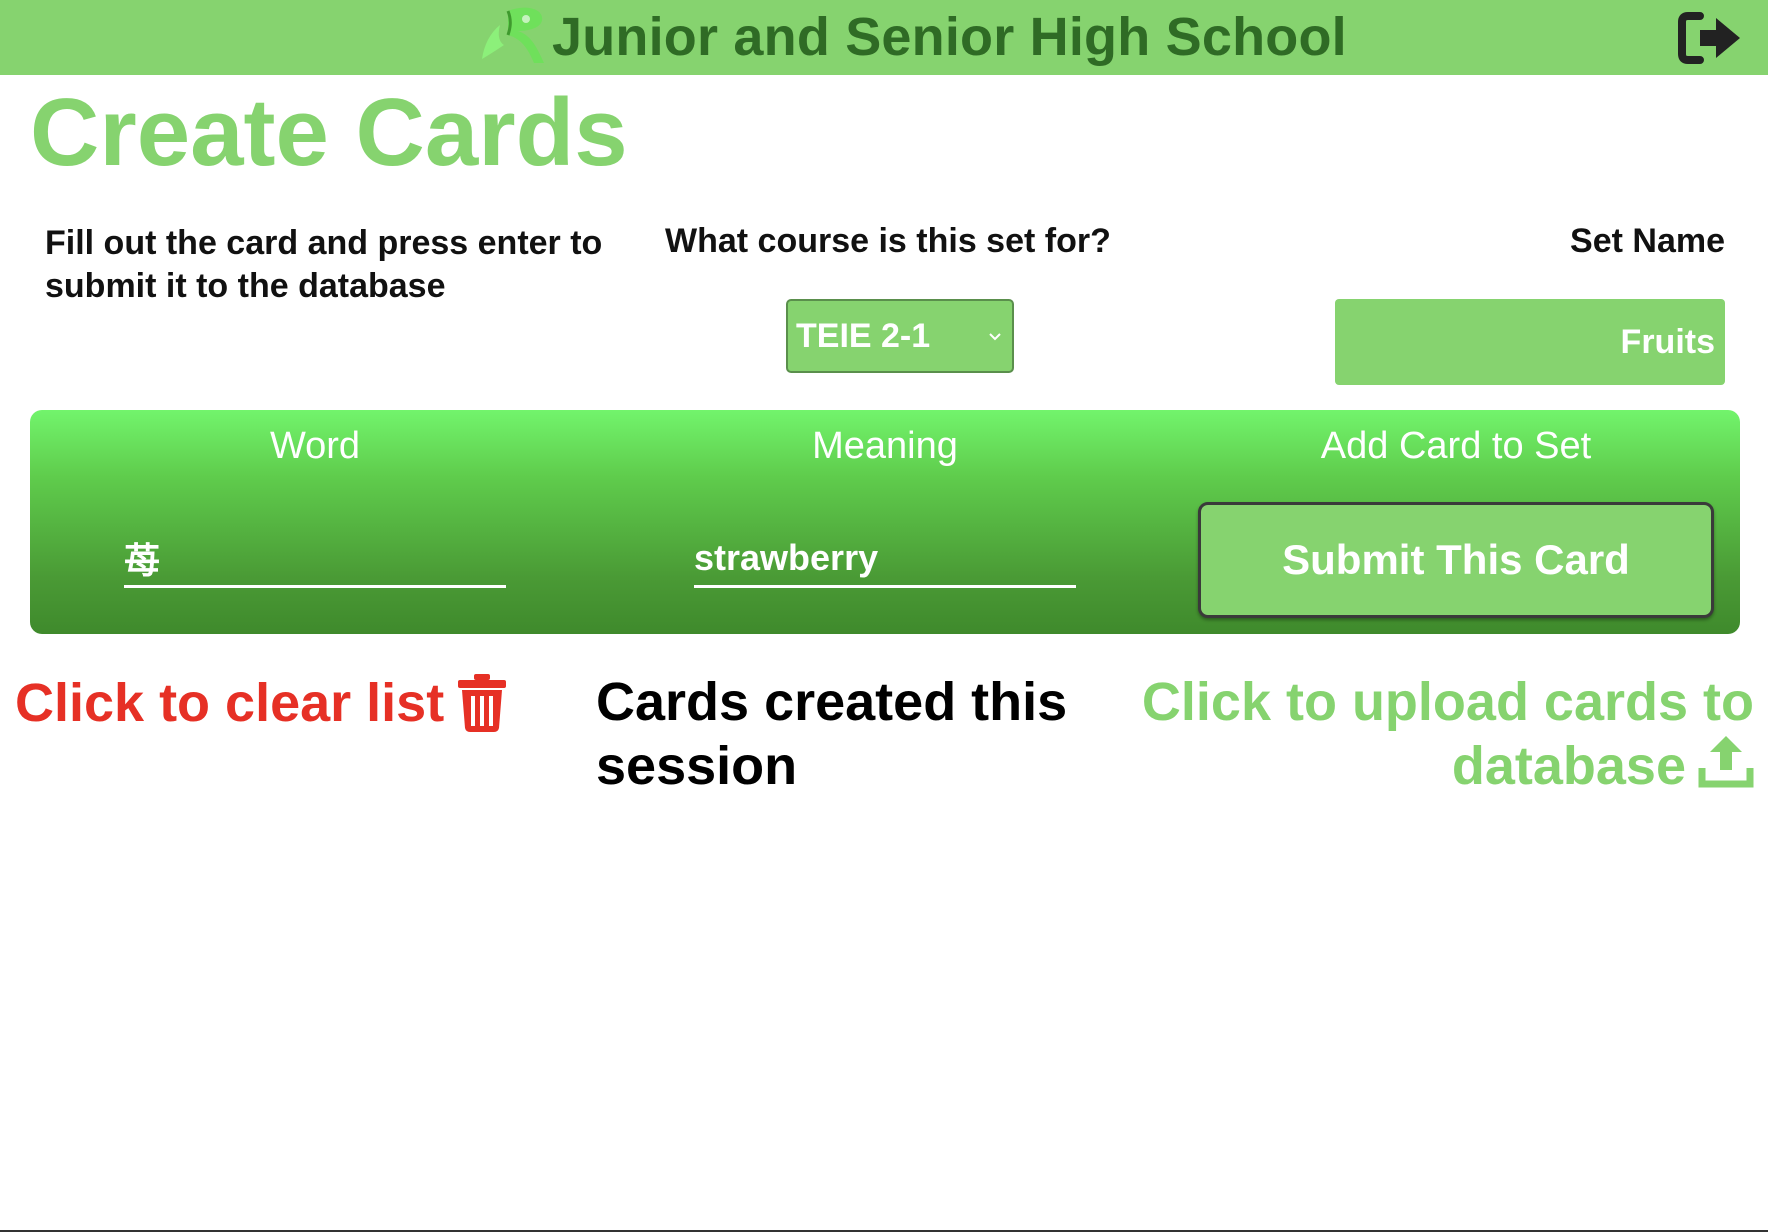 The height and width of the screenshot is (1232, 1768). What do you see at coordinates (482, 703) in the screenshot?
I see `trash-icon` at bounding box center [482, 703].